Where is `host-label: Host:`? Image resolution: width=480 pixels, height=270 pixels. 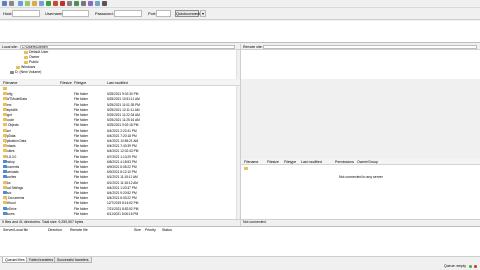
host-label: Host: is located at coordinates (8, 13).